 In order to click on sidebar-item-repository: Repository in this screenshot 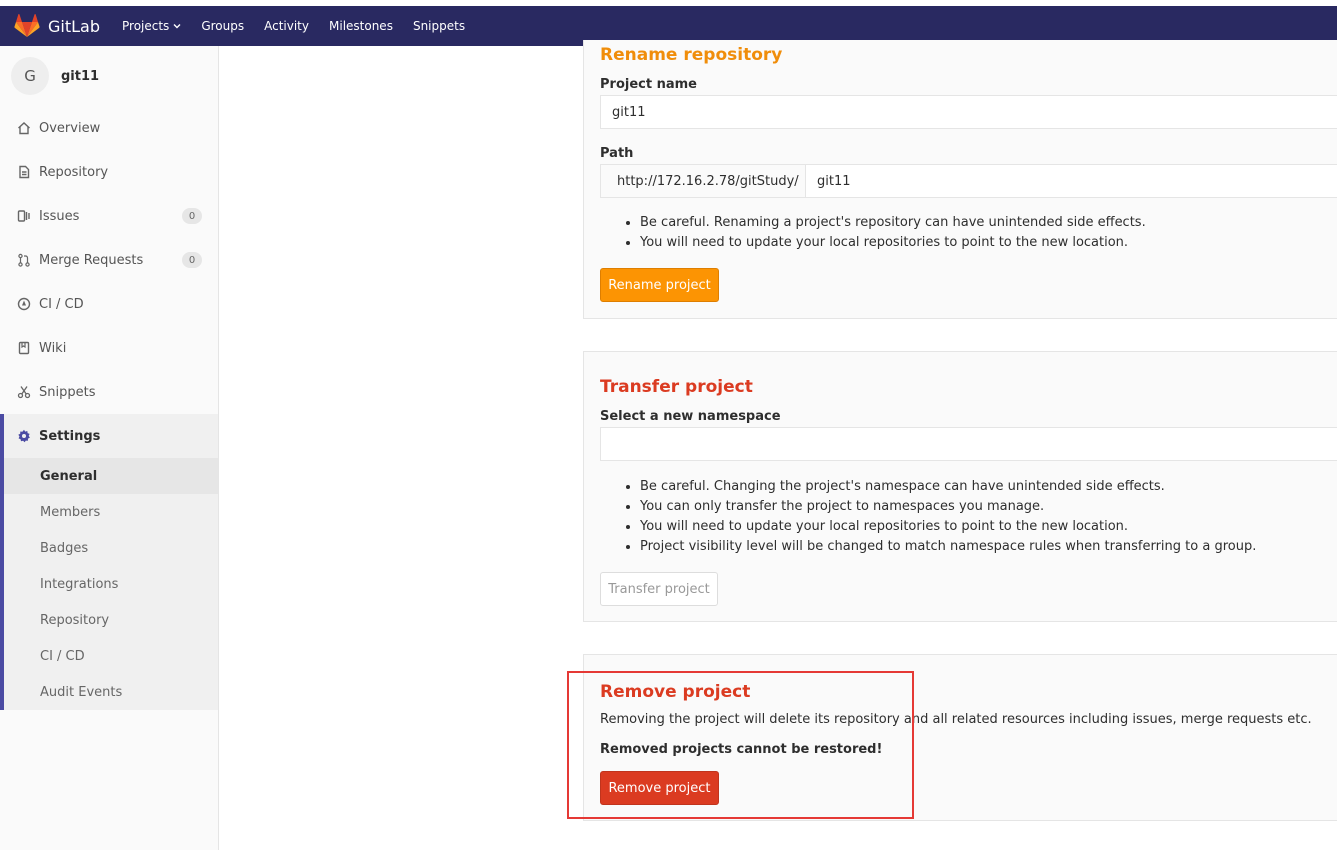, I will do `click(109, 172)`.